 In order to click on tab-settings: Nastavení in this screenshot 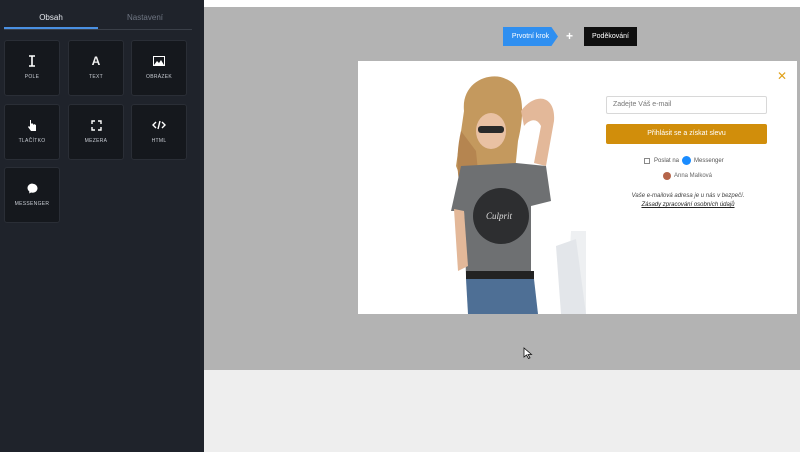, I will do `click(145, 18)`.